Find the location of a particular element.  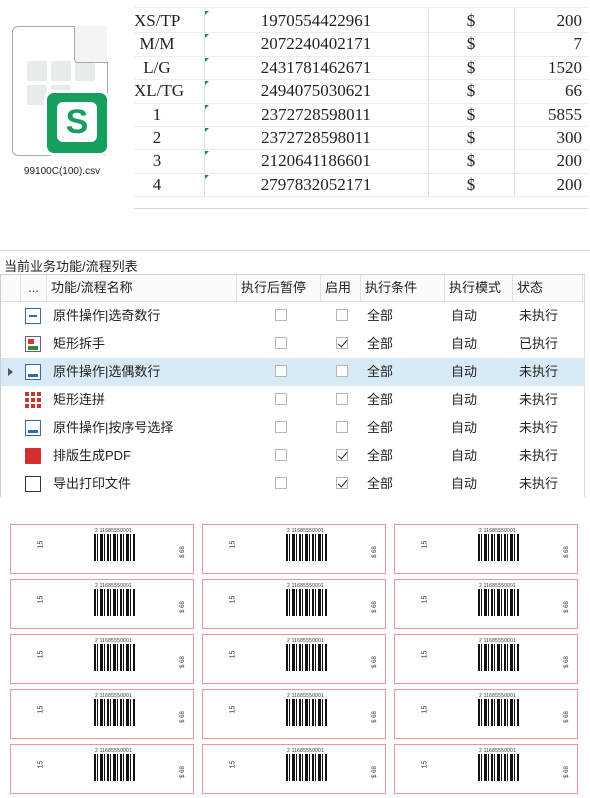

csv-cell-code: 4 is located at coordinates (157, 184).